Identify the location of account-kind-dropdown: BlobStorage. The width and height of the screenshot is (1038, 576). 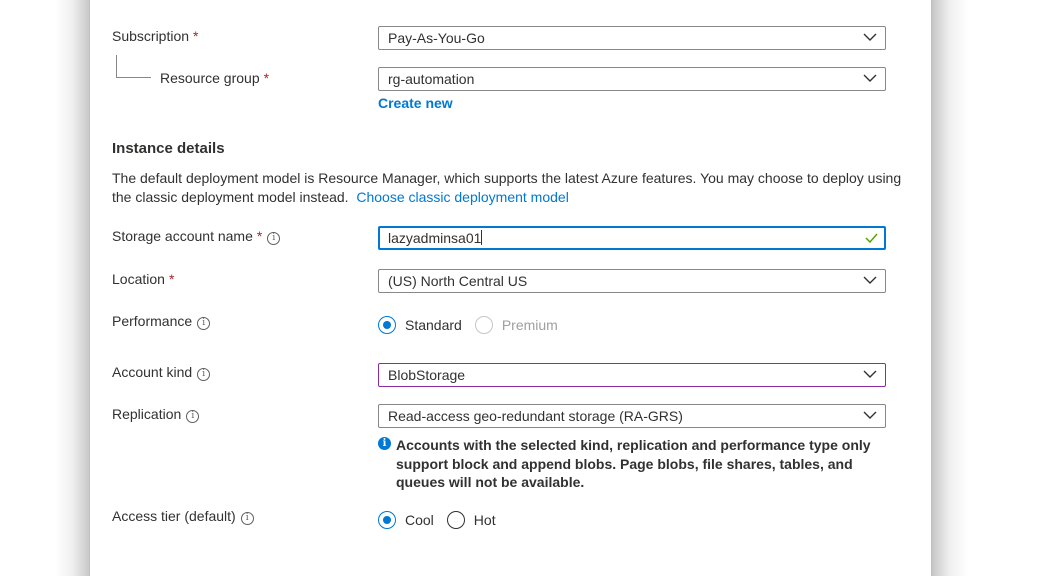
(632, 375).